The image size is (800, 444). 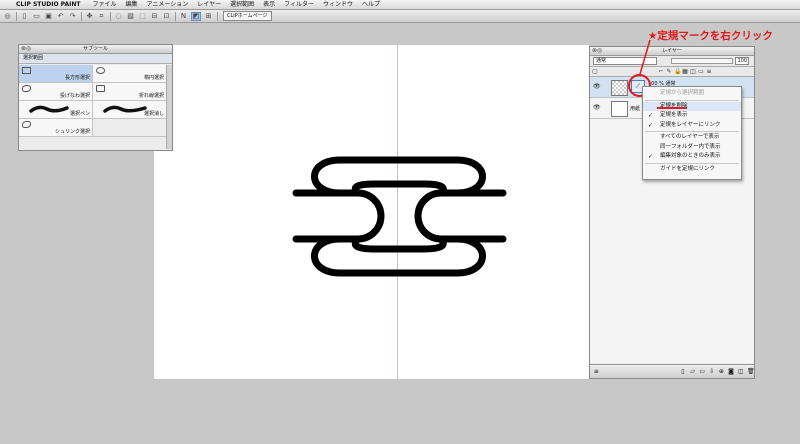 What do you see at coordinates (702, 61) in the screenshot?
I see `opacity-slider` at bounding box center [702, 61].